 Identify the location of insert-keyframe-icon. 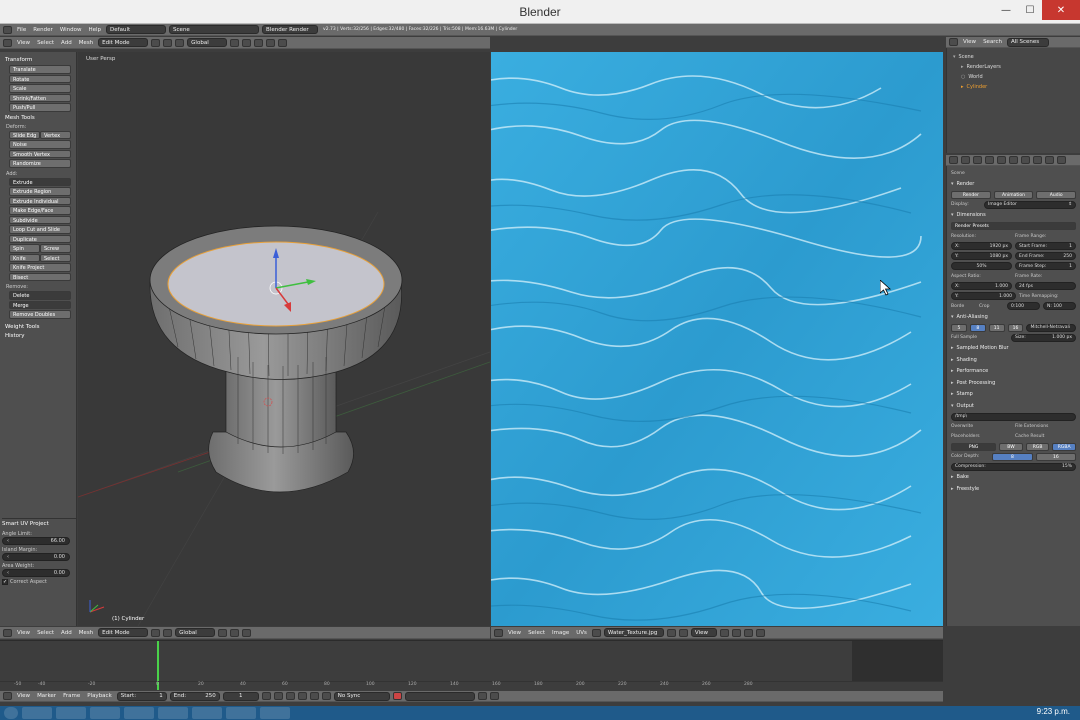
(482, 696).